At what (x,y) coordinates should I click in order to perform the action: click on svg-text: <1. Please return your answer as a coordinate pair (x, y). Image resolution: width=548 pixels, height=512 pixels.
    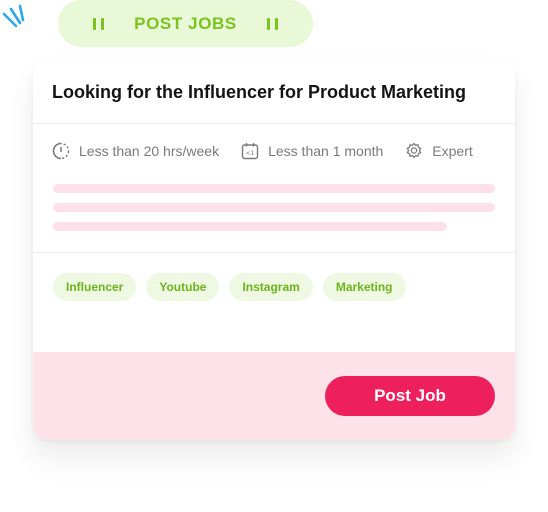
    Looking at the image, I should click on (250, 153).